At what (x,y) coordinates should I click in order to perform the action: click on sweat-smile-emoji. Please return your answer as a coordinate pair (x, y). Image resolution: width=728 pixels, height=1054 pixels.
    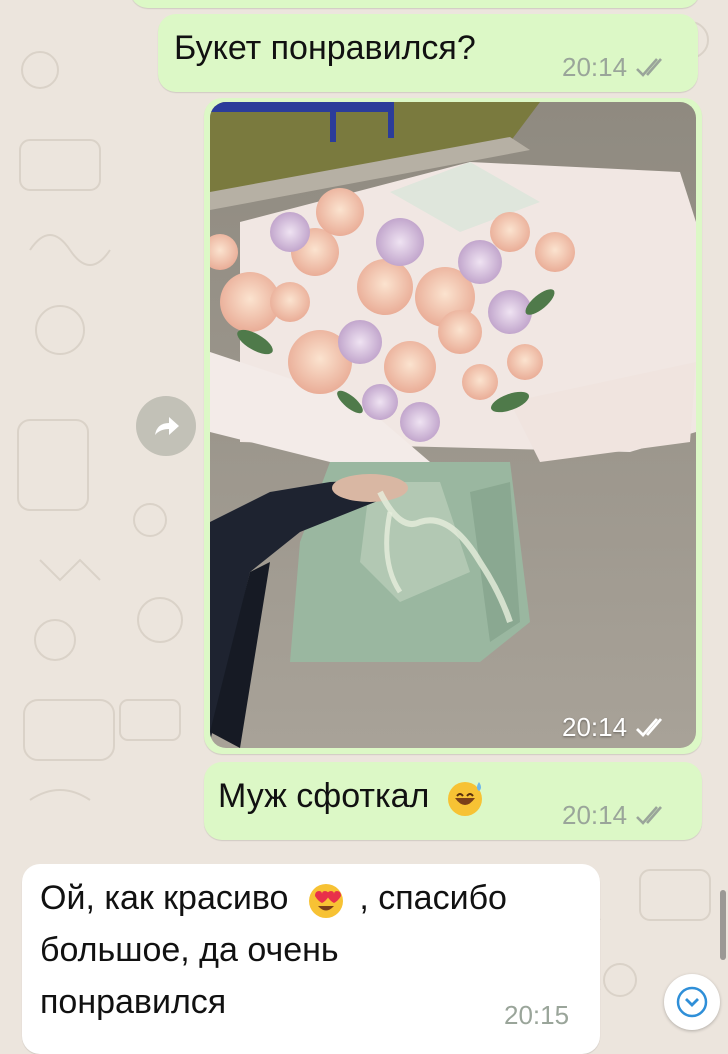
    Looking at the image, I should click on (464, 799).